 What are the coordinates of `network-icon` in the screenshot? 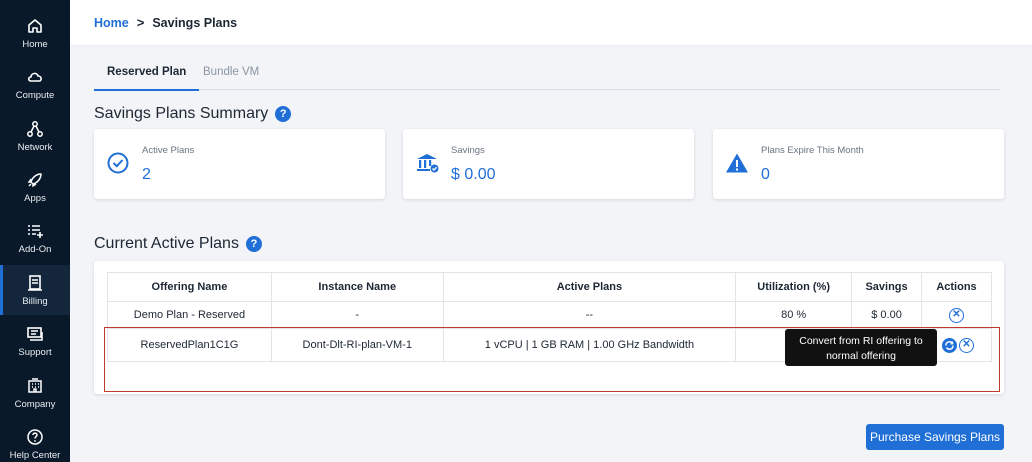 It's located at (35, 128).